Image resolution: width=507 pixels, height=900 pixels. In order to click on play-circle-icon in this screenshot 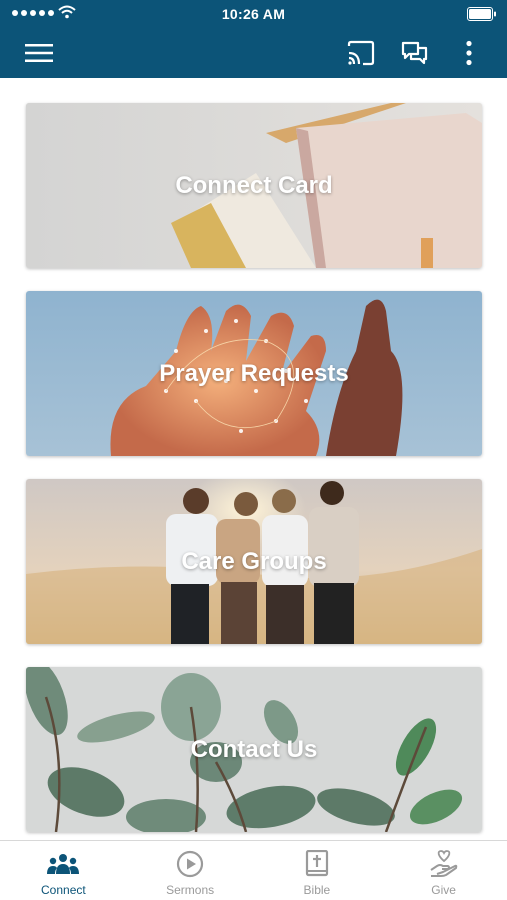, I will do `click(190, 864)`.